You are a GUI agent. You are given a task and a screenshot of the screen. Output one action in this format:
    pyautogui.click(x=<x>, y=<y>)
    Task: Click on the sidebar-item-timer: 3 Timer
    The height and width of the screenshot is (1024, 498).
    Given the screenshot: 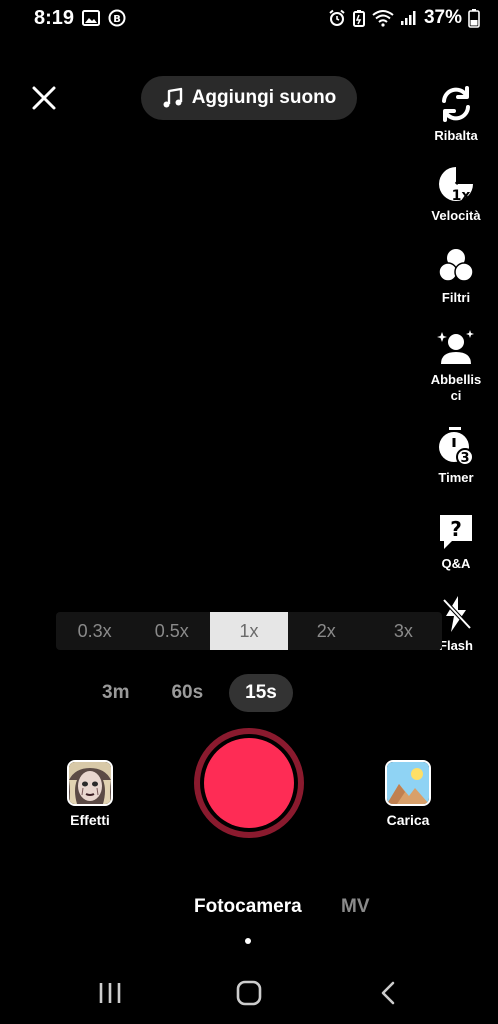 What is the action you would take?
    pyautogui.click(x=456, y=456)
    